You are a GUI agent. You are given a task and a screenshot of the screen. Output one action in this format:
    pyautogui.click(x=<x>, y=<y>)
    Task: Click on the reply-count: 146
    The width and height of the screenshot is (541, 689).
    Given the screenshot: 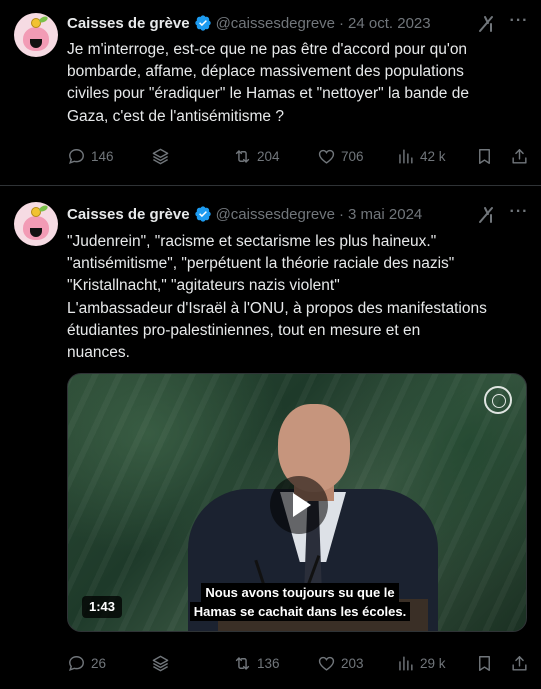 What is the action you would take?
    pyautogui.click(x=102, y=156)
    